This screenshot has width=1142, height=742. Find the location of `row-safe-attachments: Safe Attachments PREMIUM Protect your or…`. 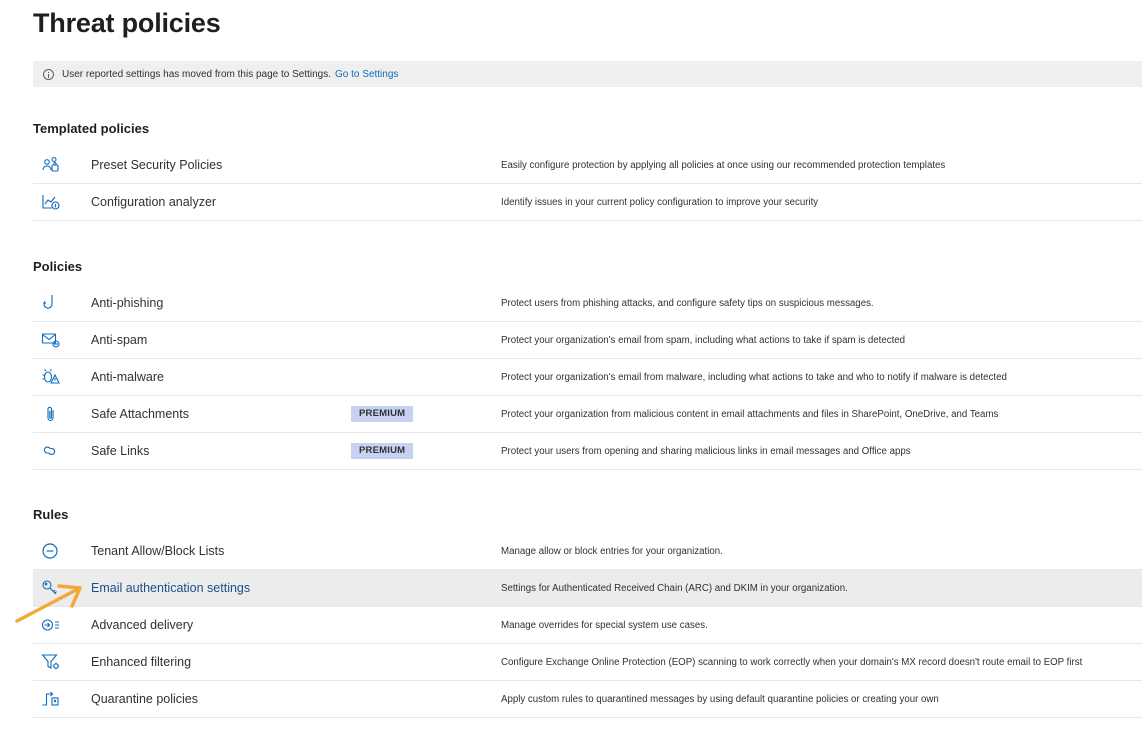

row-safe-attachments: Safe Attachments PREMIUM Protect your or… is located at coordinates (587, 414).